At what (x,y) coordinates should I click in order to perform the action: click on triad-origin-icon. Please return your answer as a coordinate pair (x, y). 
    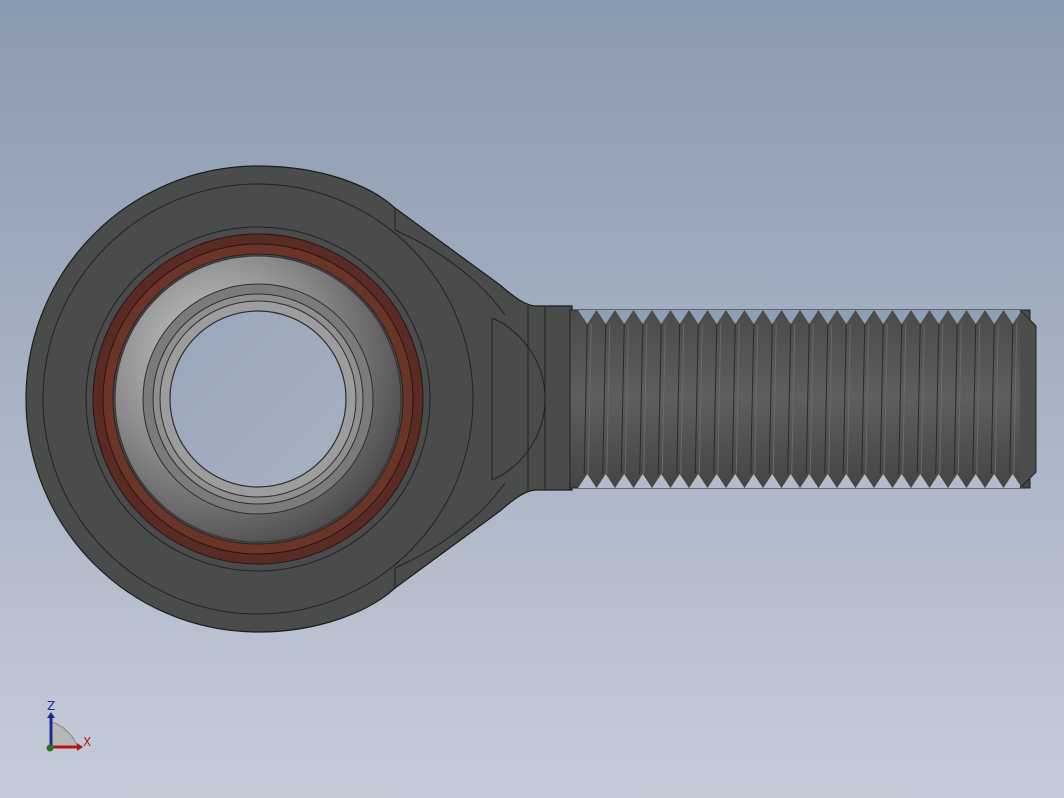
    Looking at the image, I should click on (50, 748).